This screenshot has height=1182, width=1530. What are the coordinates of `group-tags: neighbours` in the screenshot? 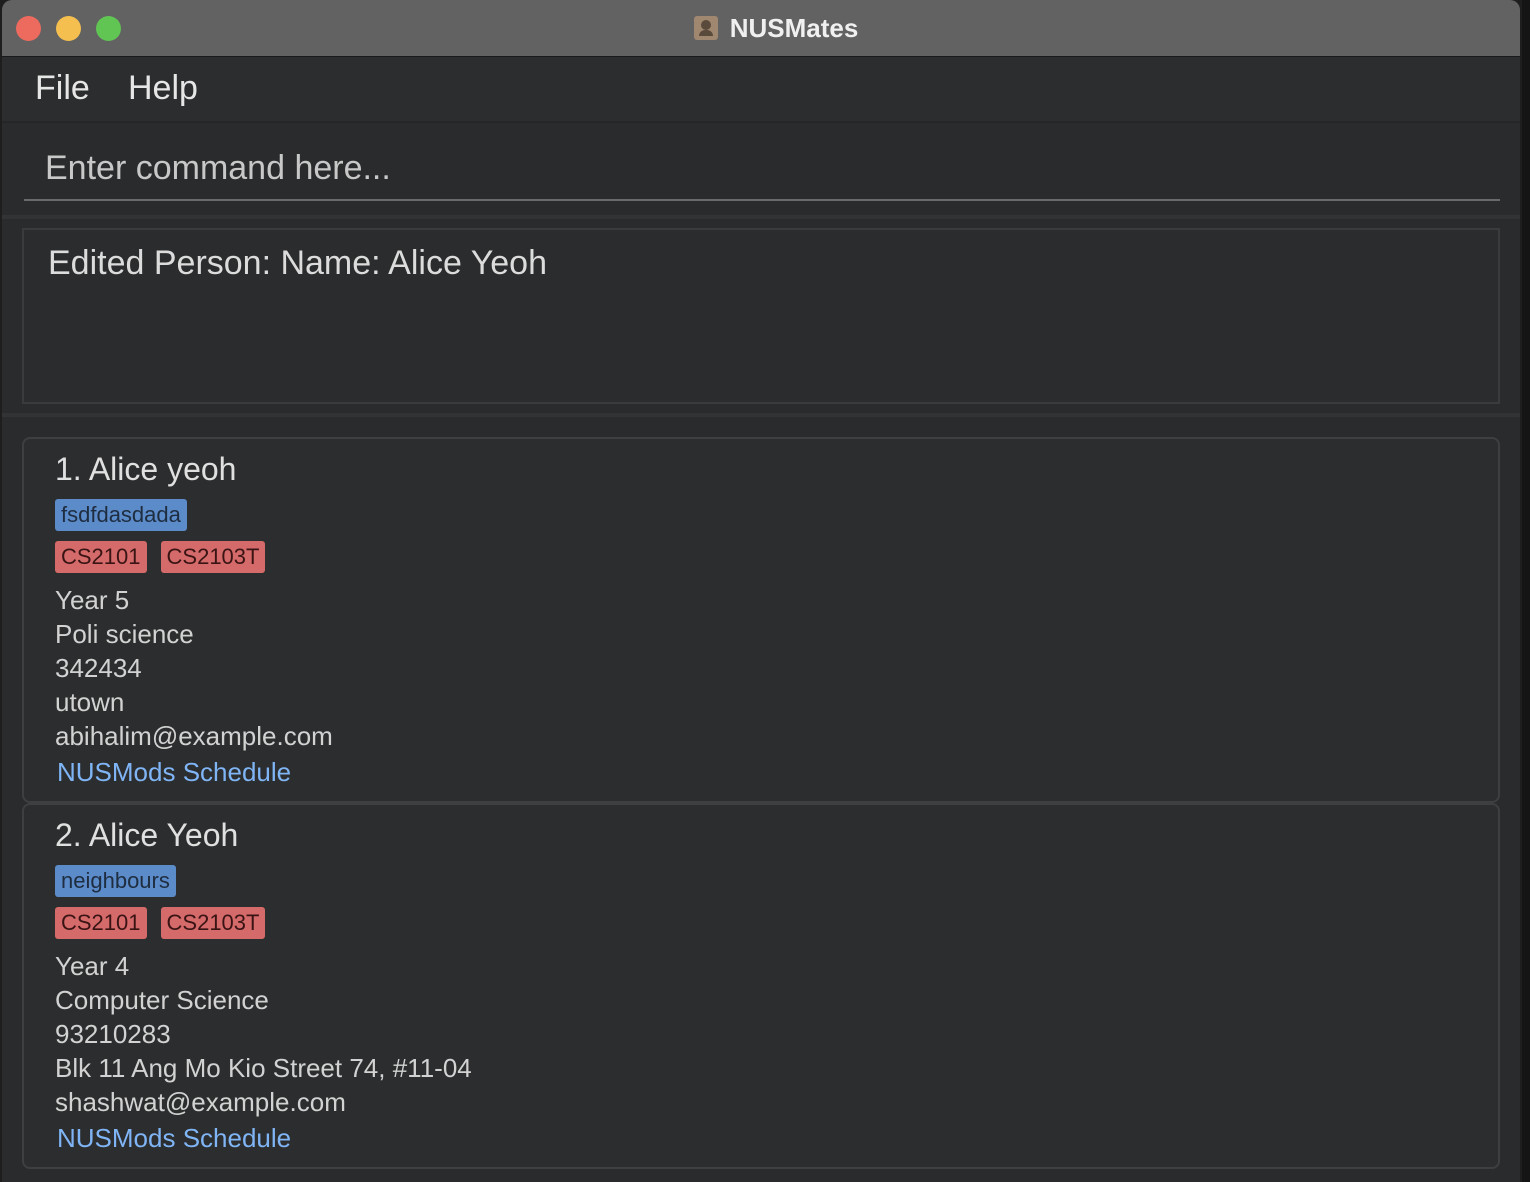 It's located at (115, 881).